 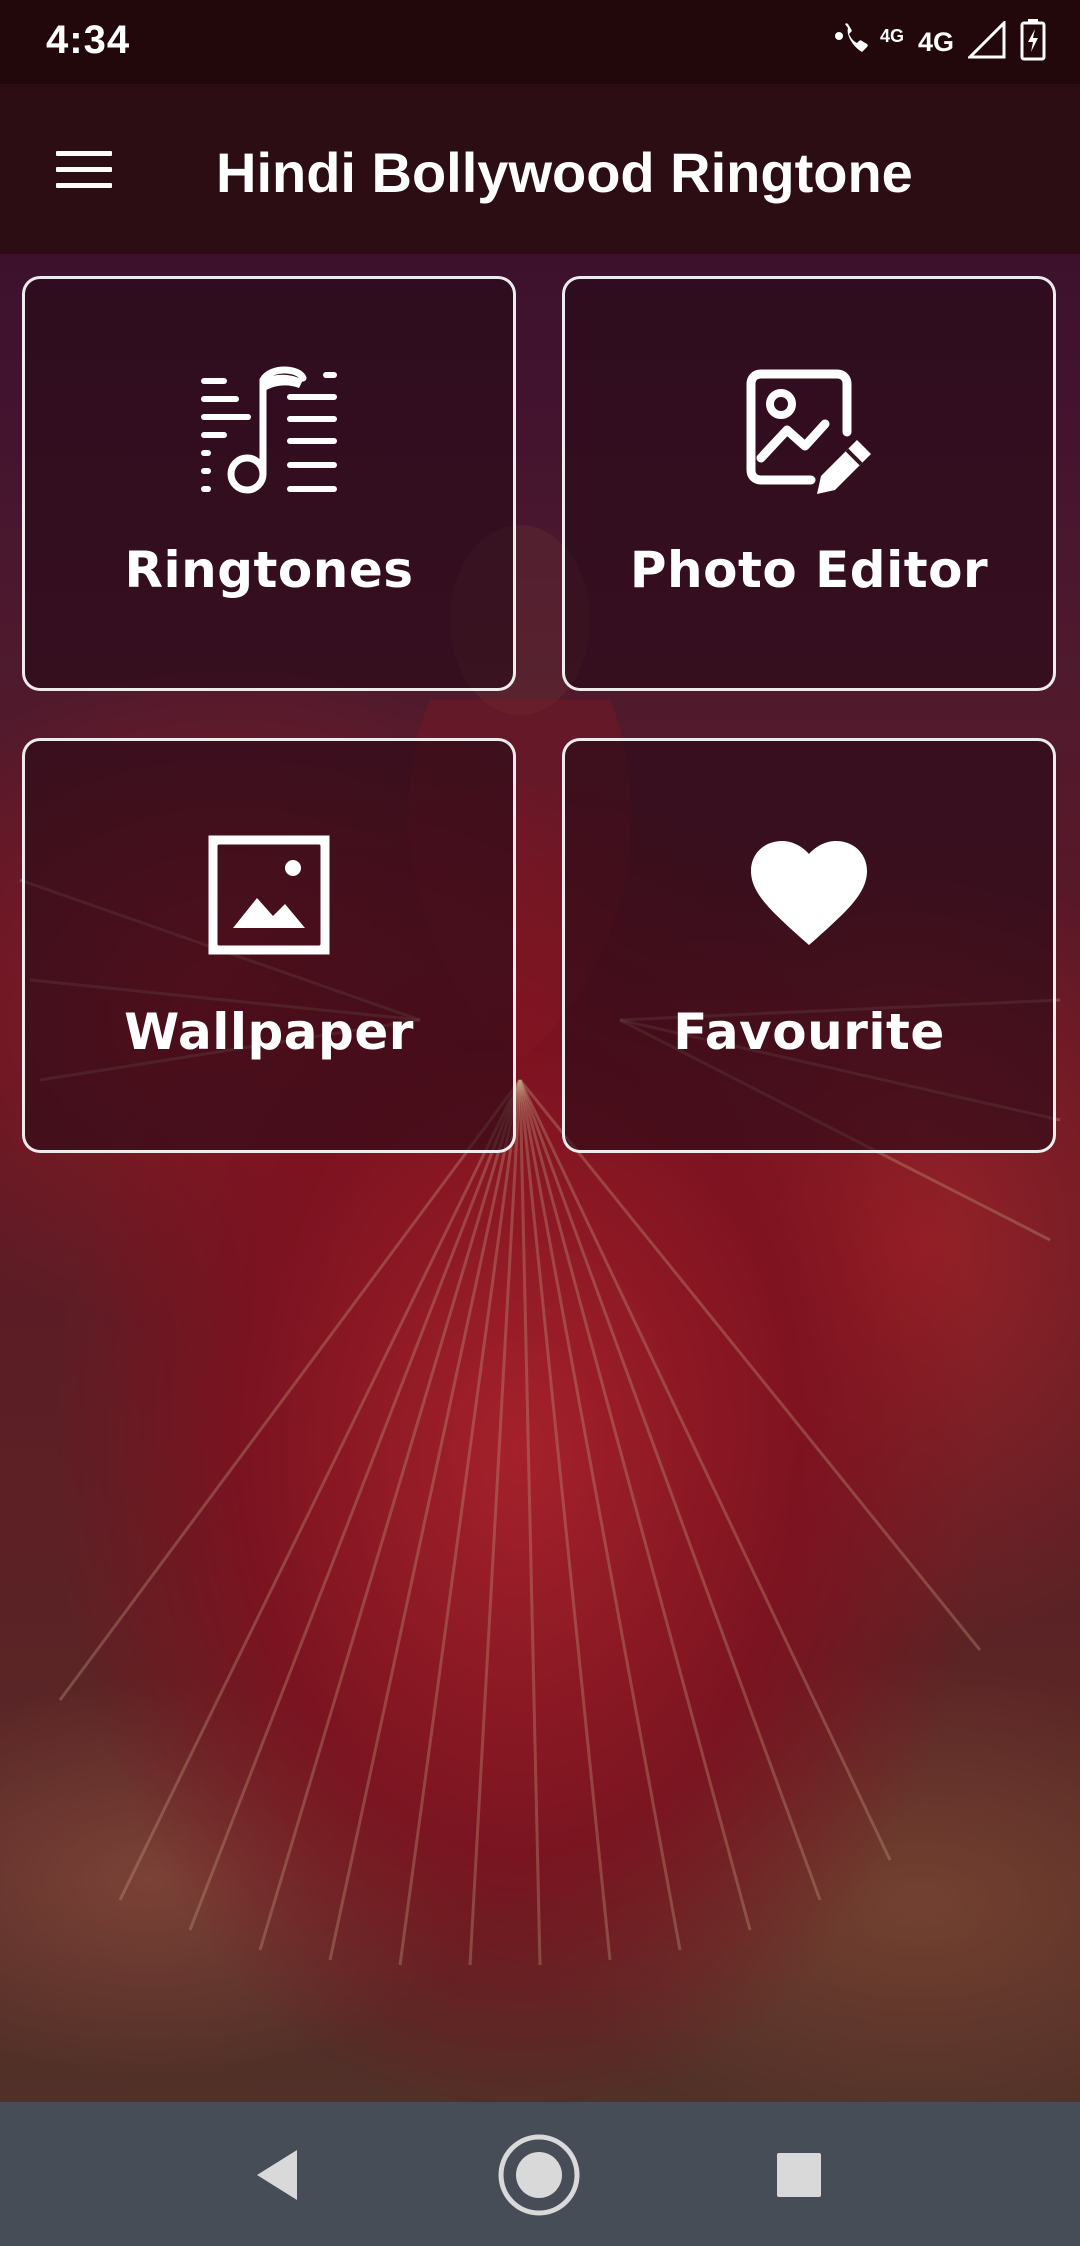 What do you see at coordinates (269, 570) in the screenshot?
I see `ringtones-label: Ringtones` at bounding box center [269, 570].